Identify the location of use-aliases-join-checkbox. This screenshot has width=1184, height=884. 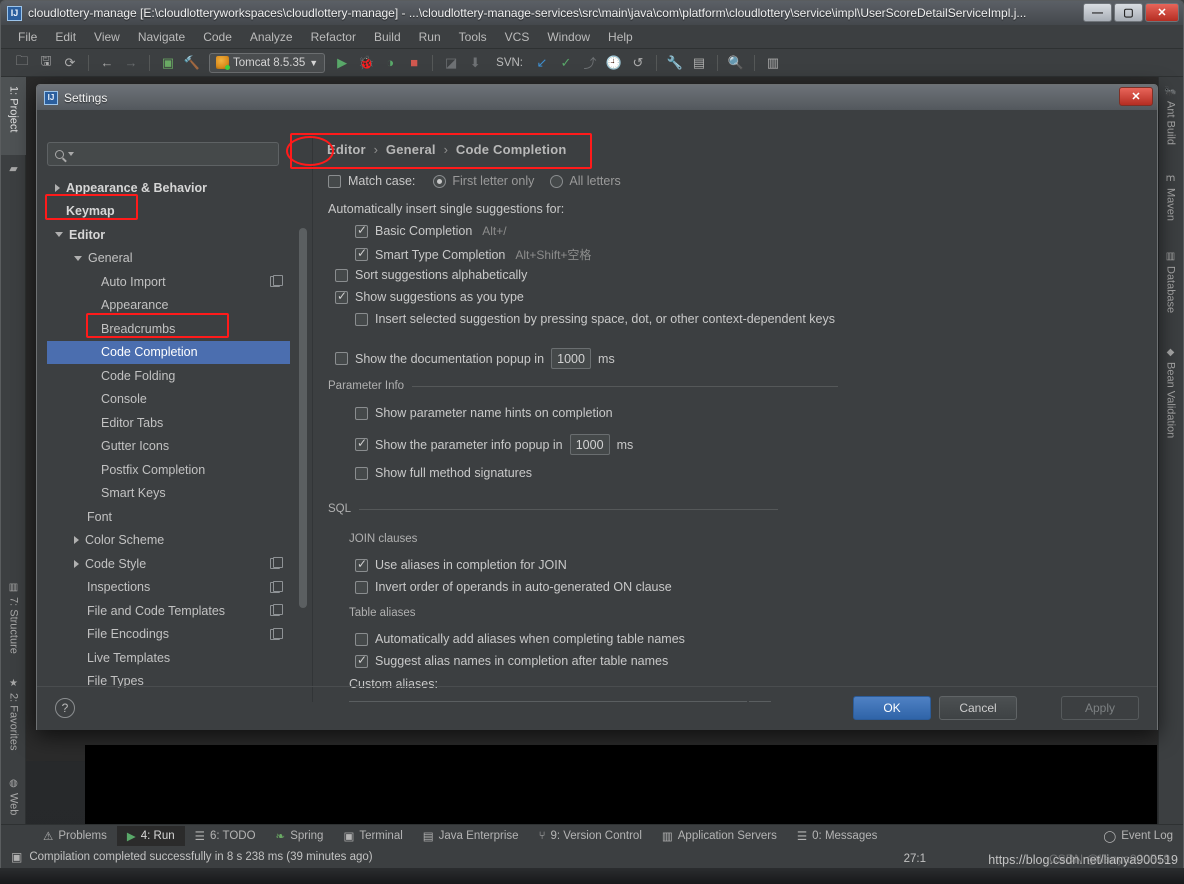
(361, 564).